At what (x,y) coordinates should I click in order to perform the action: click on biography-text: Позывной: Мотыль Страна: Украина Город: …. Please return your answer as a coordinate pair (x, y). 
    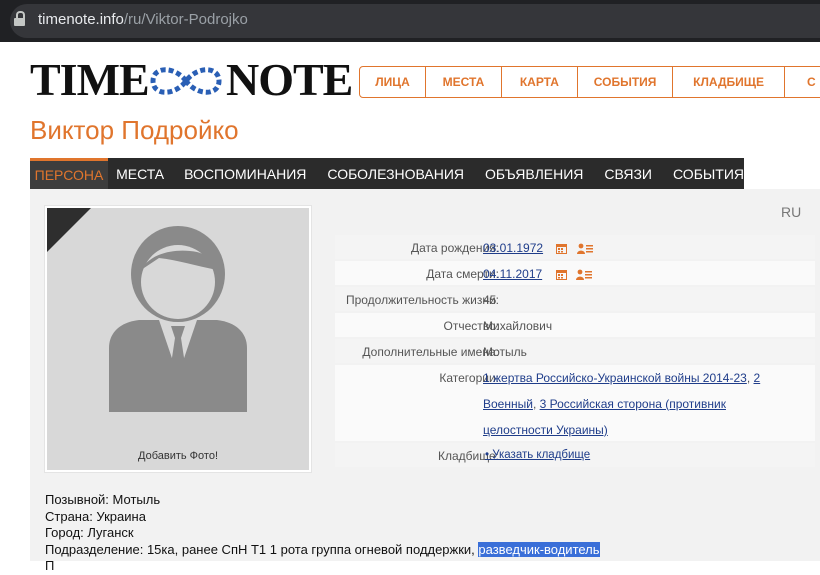
    Looking at the image, I should click on (322, 533).